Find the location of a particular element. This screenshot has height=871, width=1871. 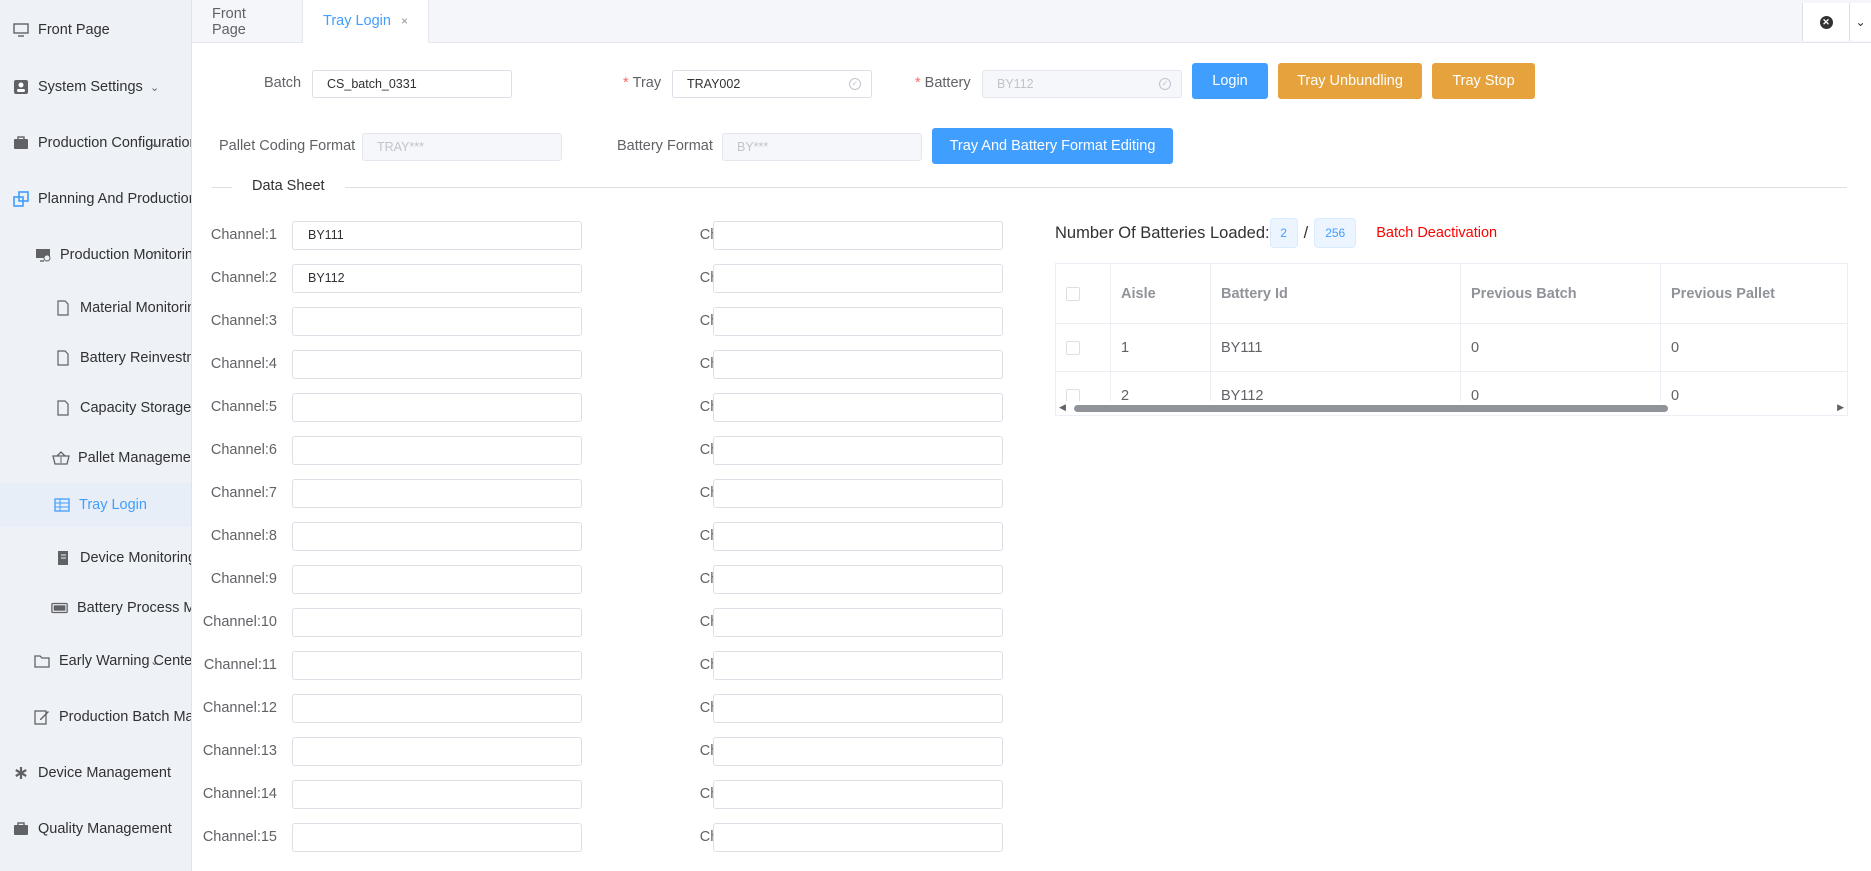

sidebar-item-system-settings: System Settings ⌄ is located at coordinates (95, 87).